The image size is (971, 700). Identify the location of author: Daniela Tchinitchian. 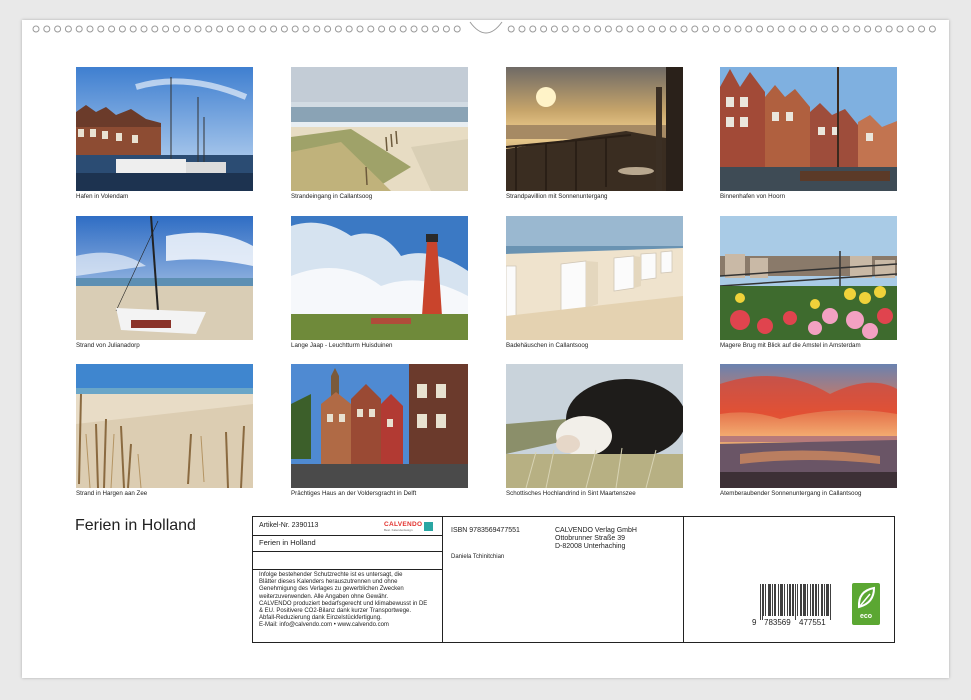
(478, 557).